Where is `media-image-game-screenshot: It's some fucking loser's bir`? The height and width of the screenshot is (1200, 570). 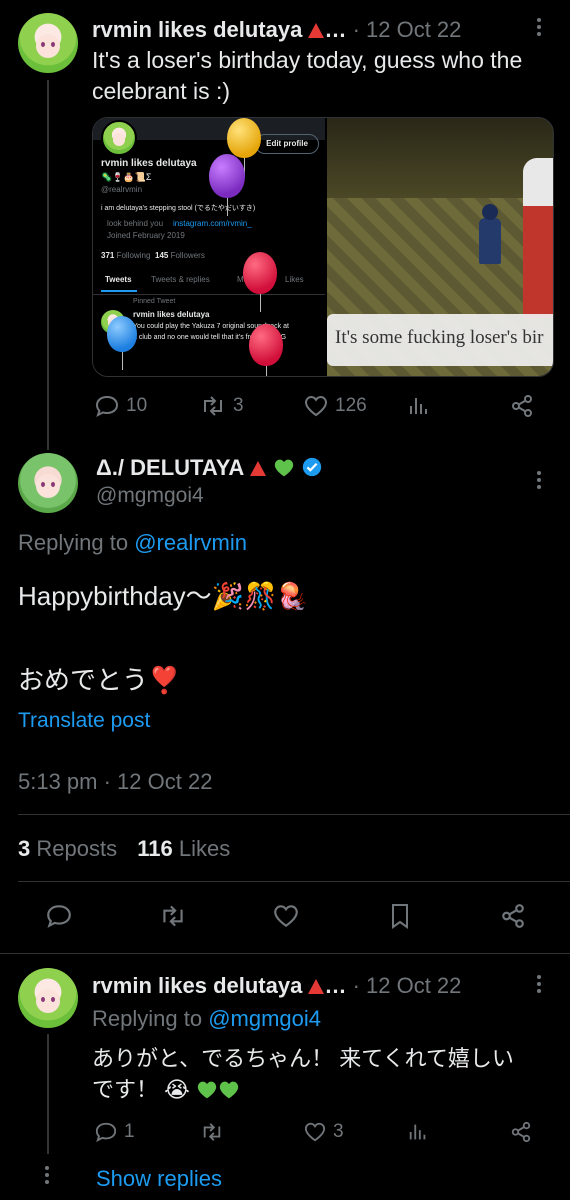
media-image-game-screenshot: It's some fucking loser's bir is located at coordinates (440, 247).